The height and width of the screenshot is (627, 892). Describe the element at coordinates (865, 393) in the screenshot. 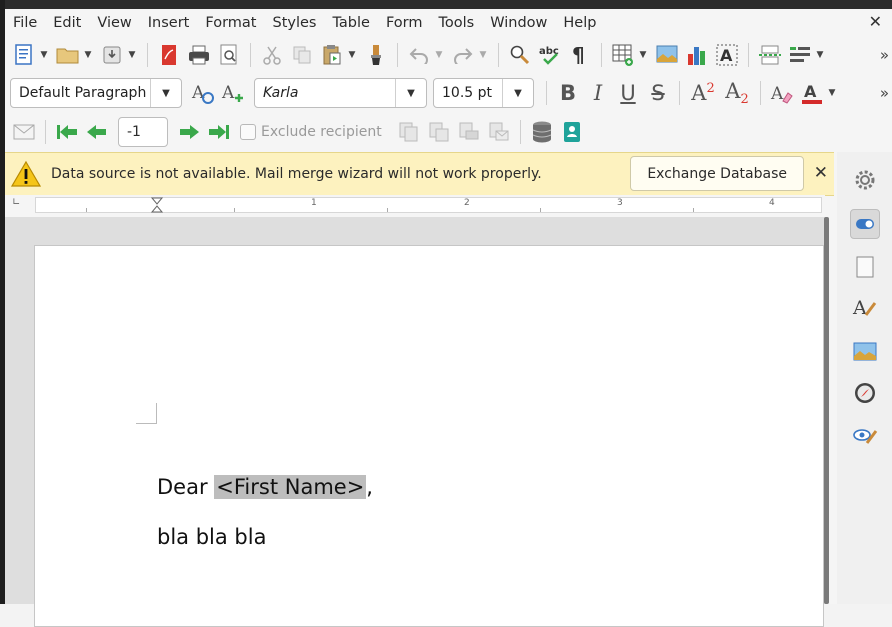

I see `sidebar-navigator-icon` at that location.